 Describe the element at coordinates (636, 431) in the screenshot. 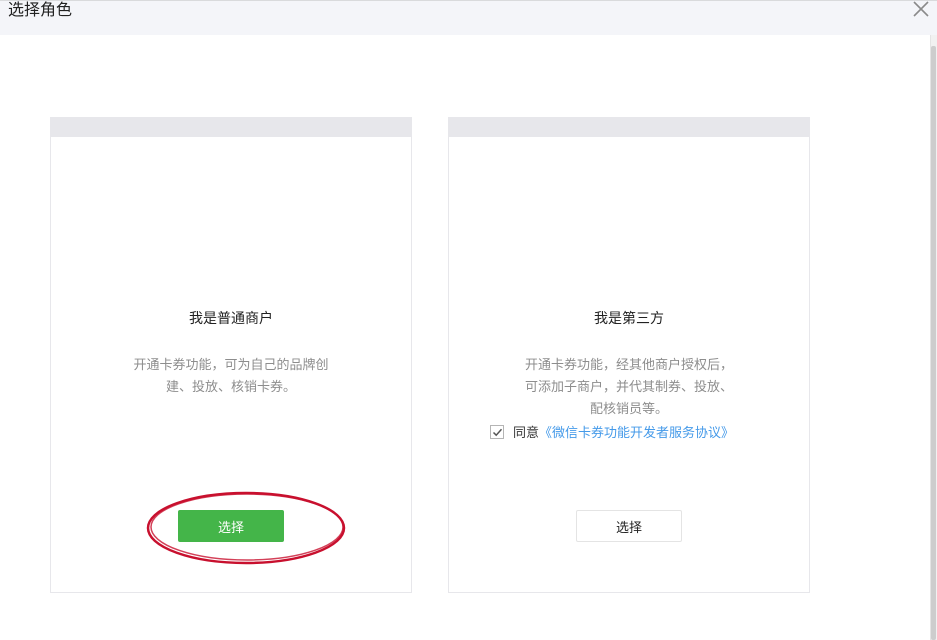

I see `agreement-link: 《微信卡券功能开发者服务协议》` at that location.